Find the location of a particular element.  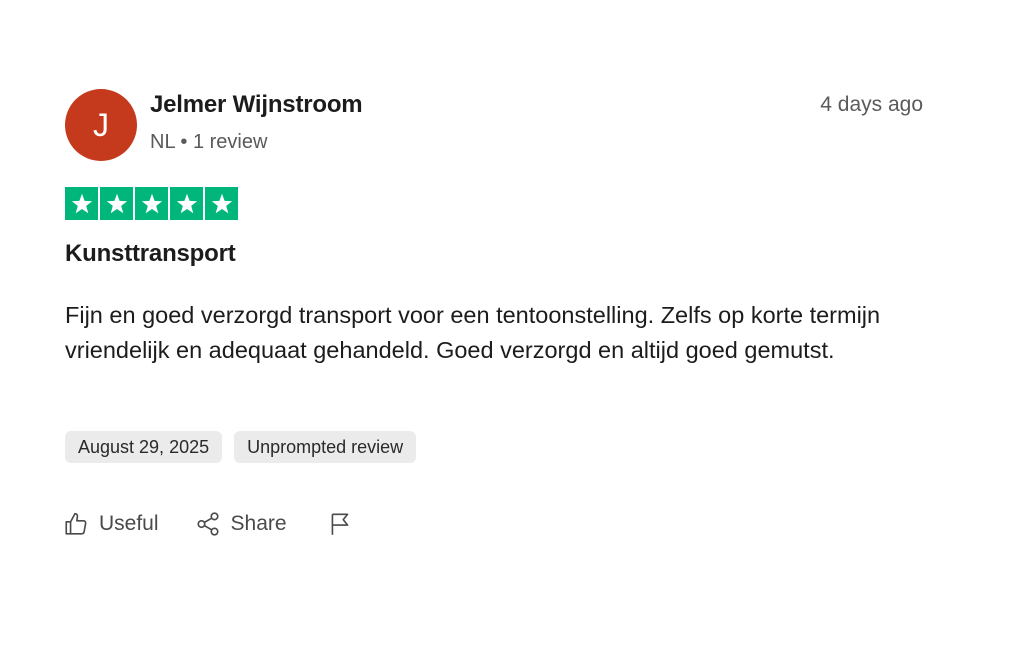

review-date-badge: August 29, 2025 is located at coordinates (144, 447).